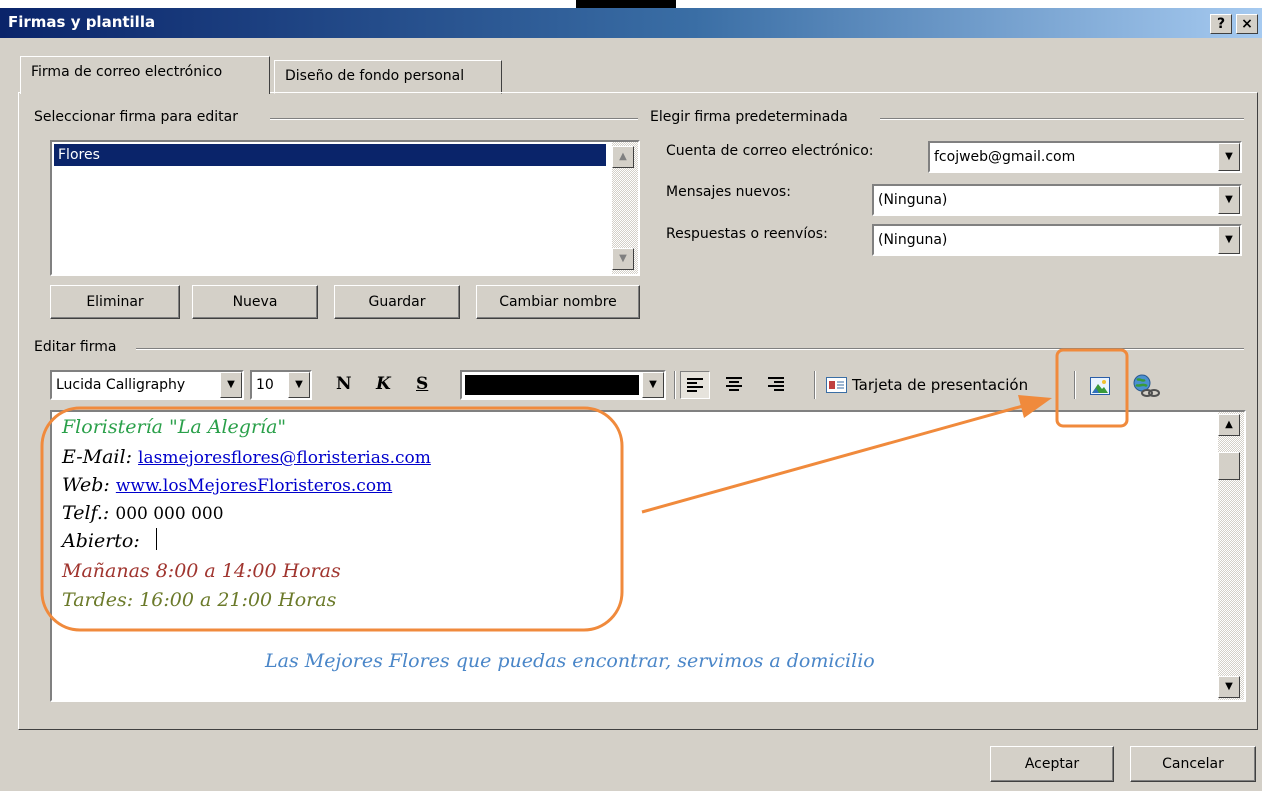 This screenshot has width=1262, height=791. I want to click on annotation-box, so click(1092, 388).